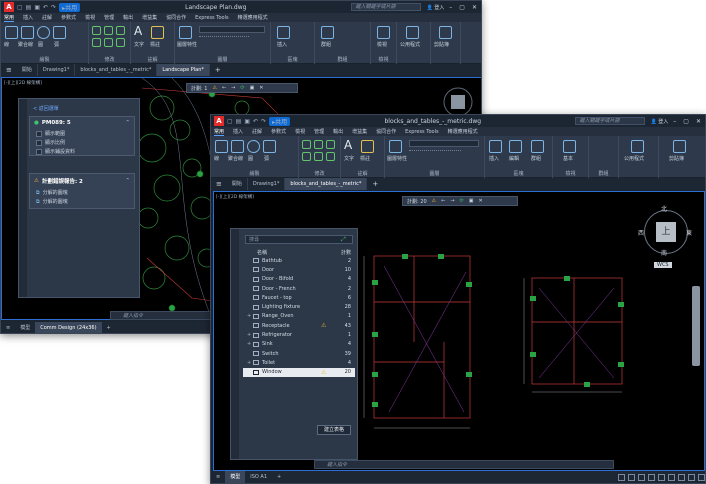  I want to click on view-cube-top: 上, so click(666, 232).